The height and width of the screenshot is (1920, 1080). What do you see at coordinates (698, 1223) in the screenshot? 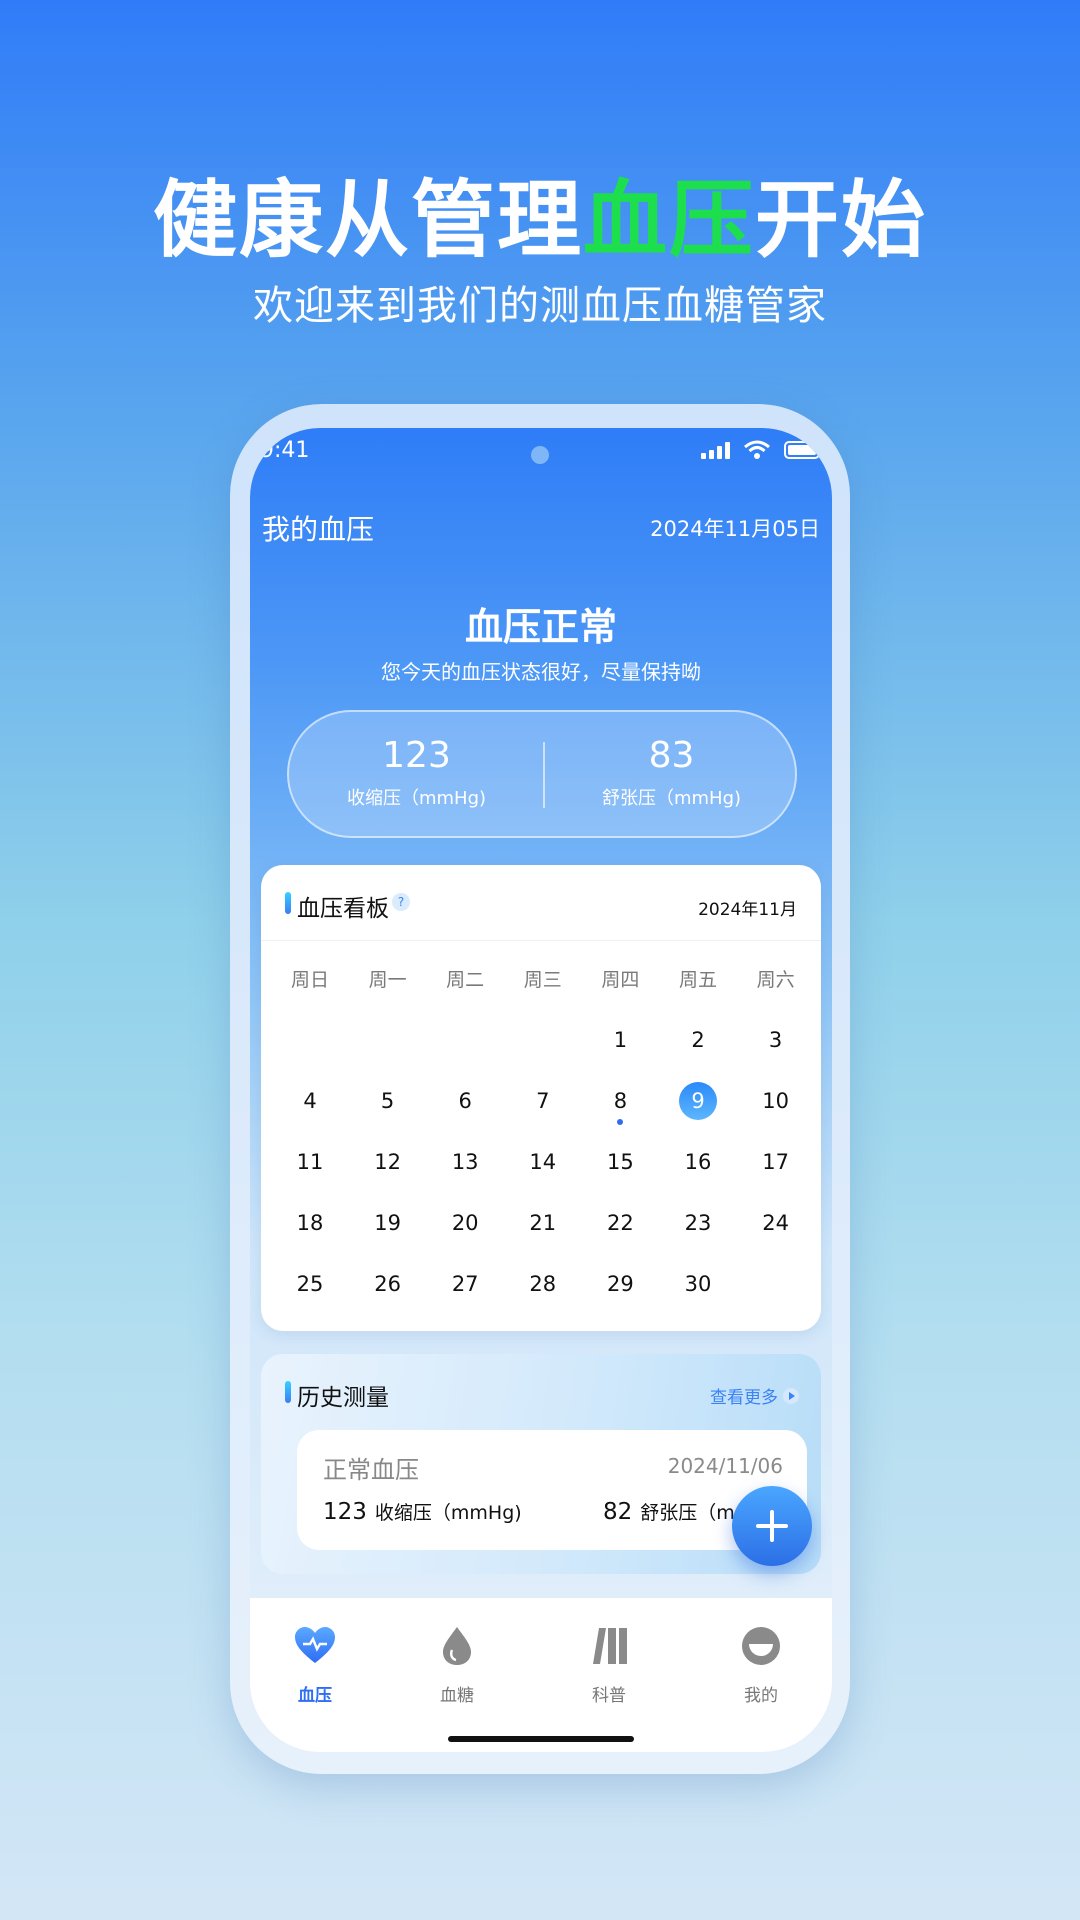
I see `calendar-day-23: 23` at bounding box center [698, 1223].